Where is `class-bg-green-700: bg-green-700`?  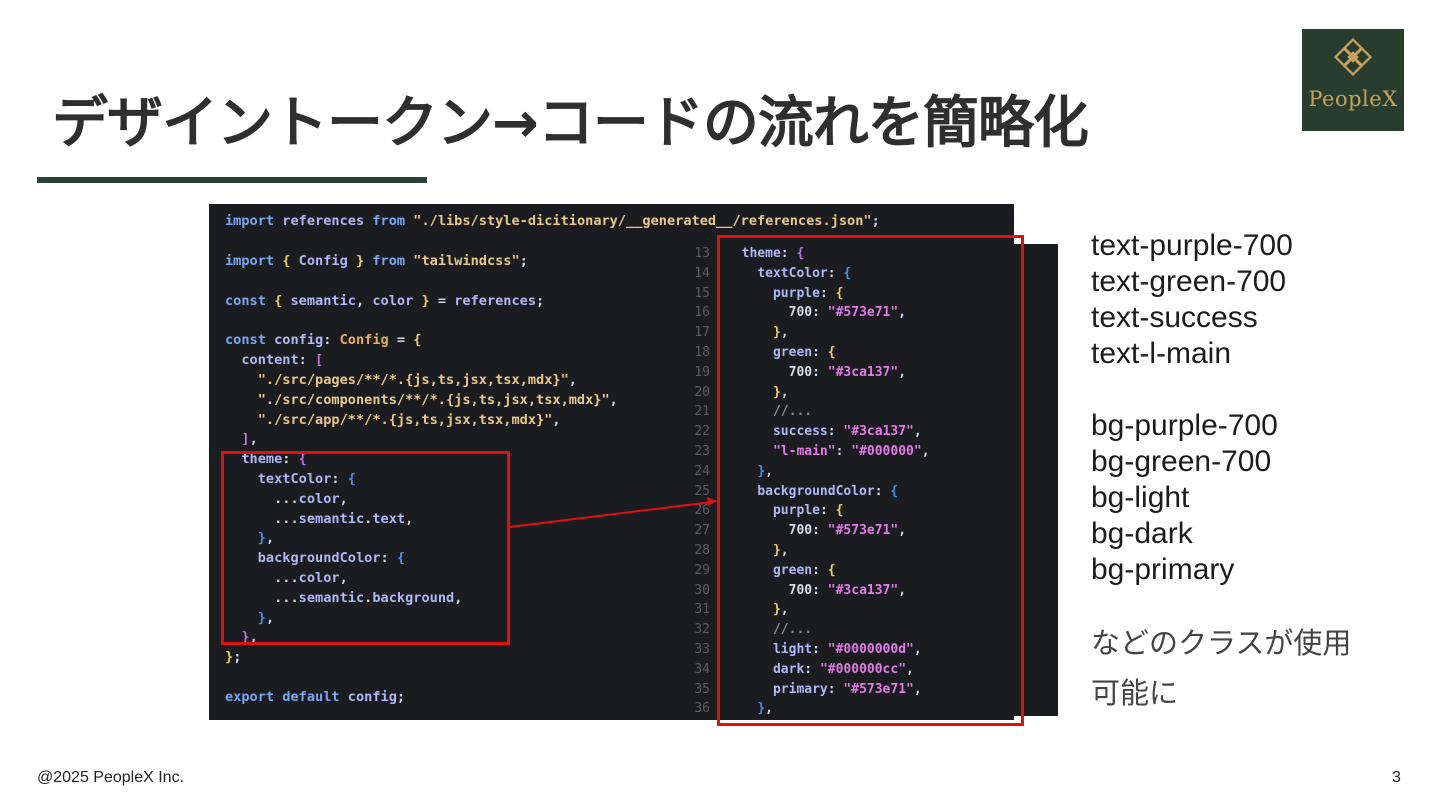
class-bg-green-700: bg-green-700 is located at coordinates (1181, 461).